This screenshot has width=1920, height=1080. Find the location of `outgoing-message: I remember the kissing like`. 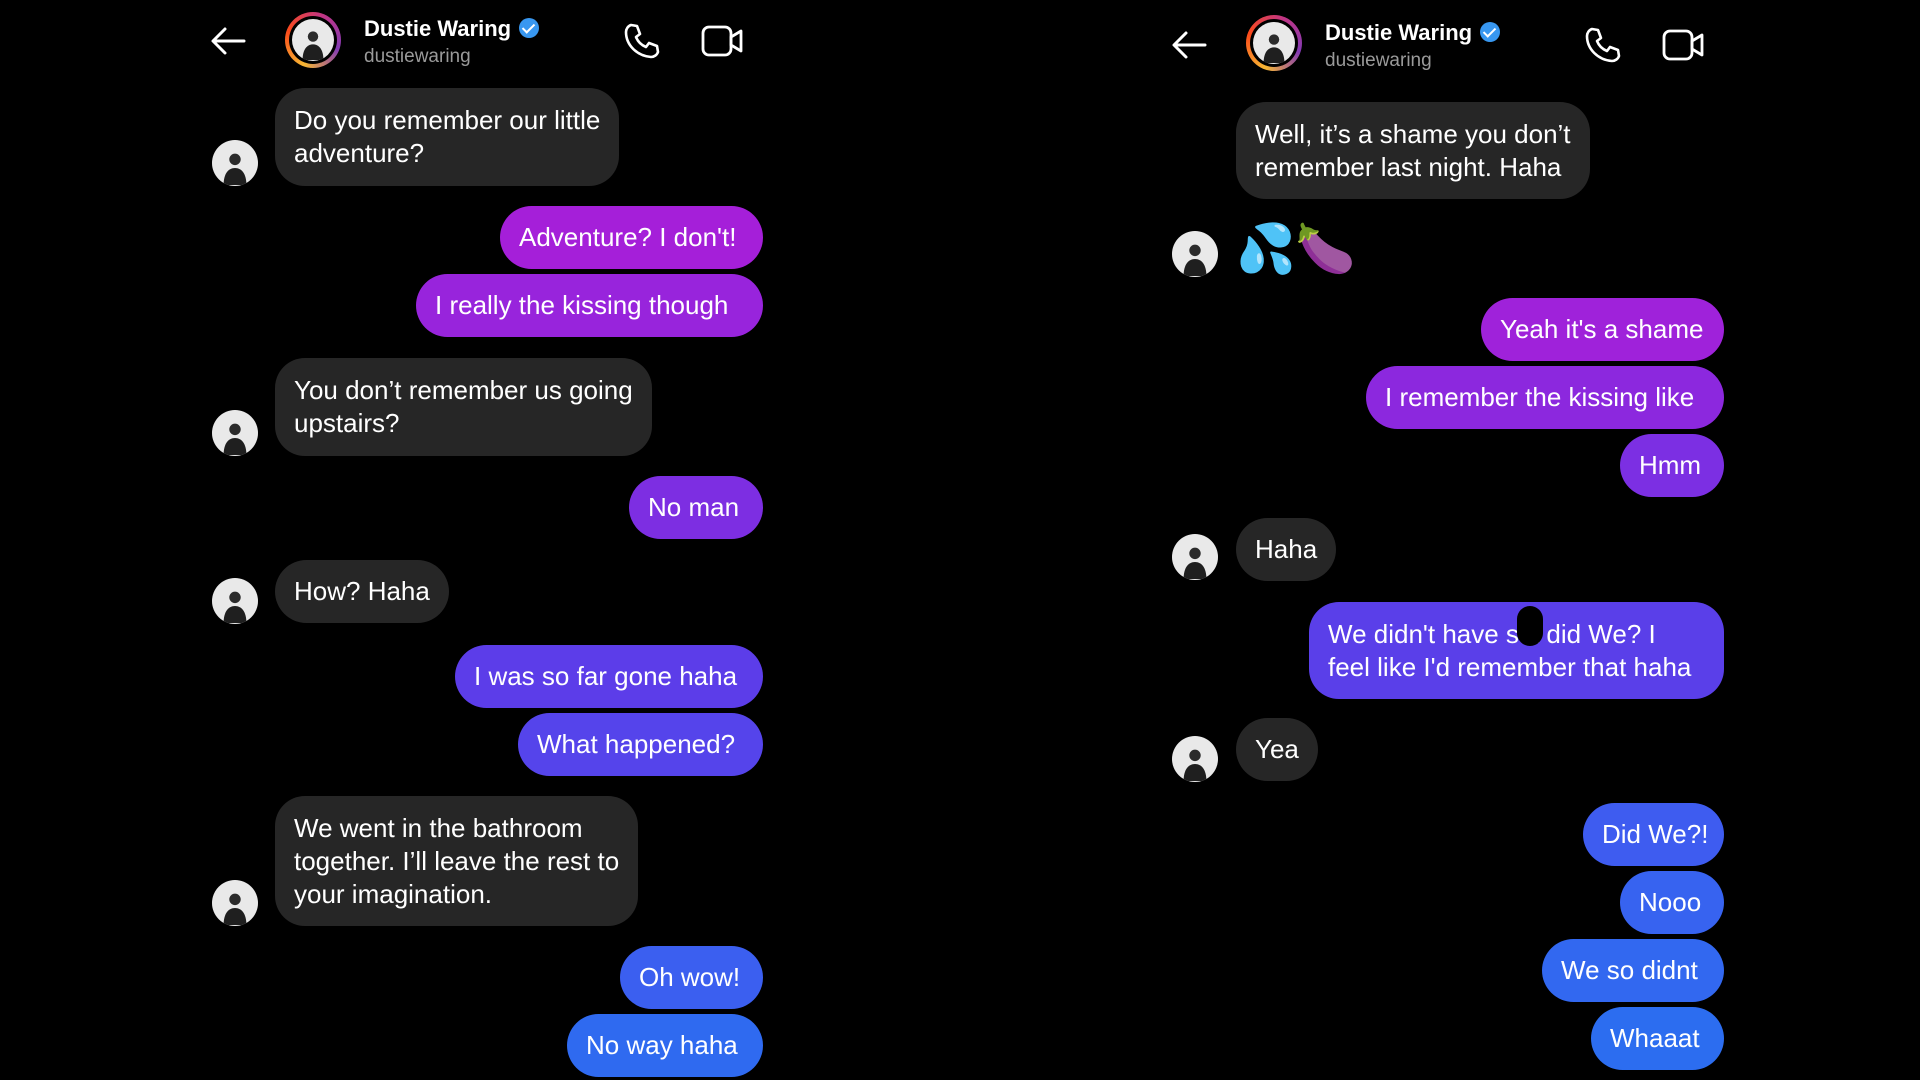

outgoing-message: I remember the kissing like is located at coordinates (1545, 397).